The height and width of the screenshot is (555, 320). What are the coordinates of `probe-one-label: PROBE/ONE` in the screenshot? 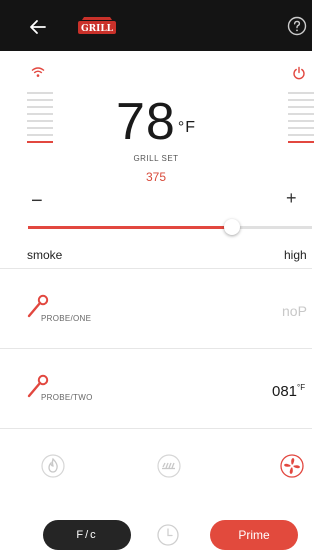 It's located at (66, 318).